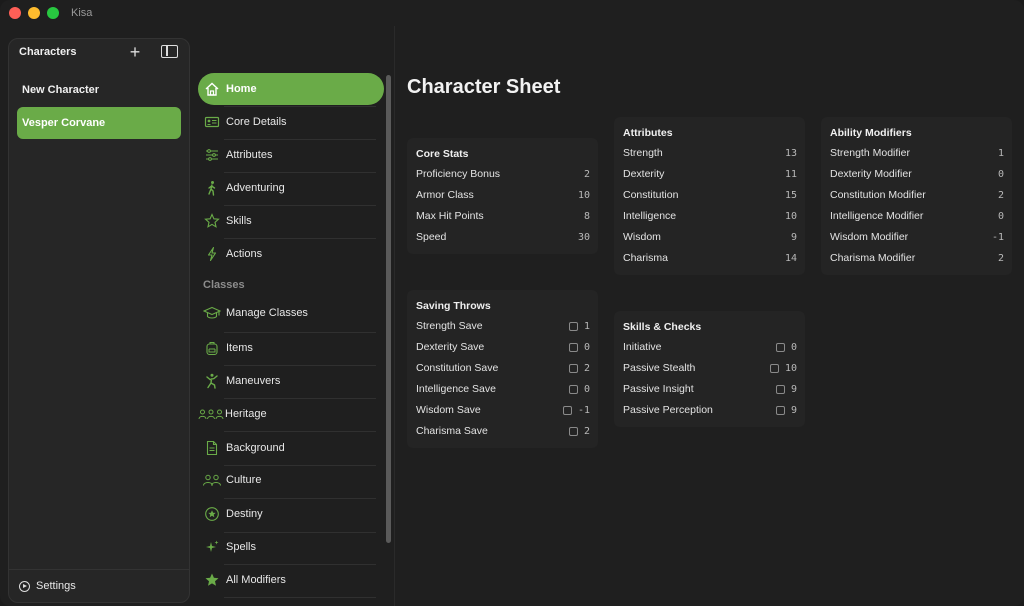 This screenshot has width=1024, height=606. What do you see at coordinates (877, 216) in the screenshot?
I see `stat-label: Intelligence Modifier` at bounding box center [877, 216].